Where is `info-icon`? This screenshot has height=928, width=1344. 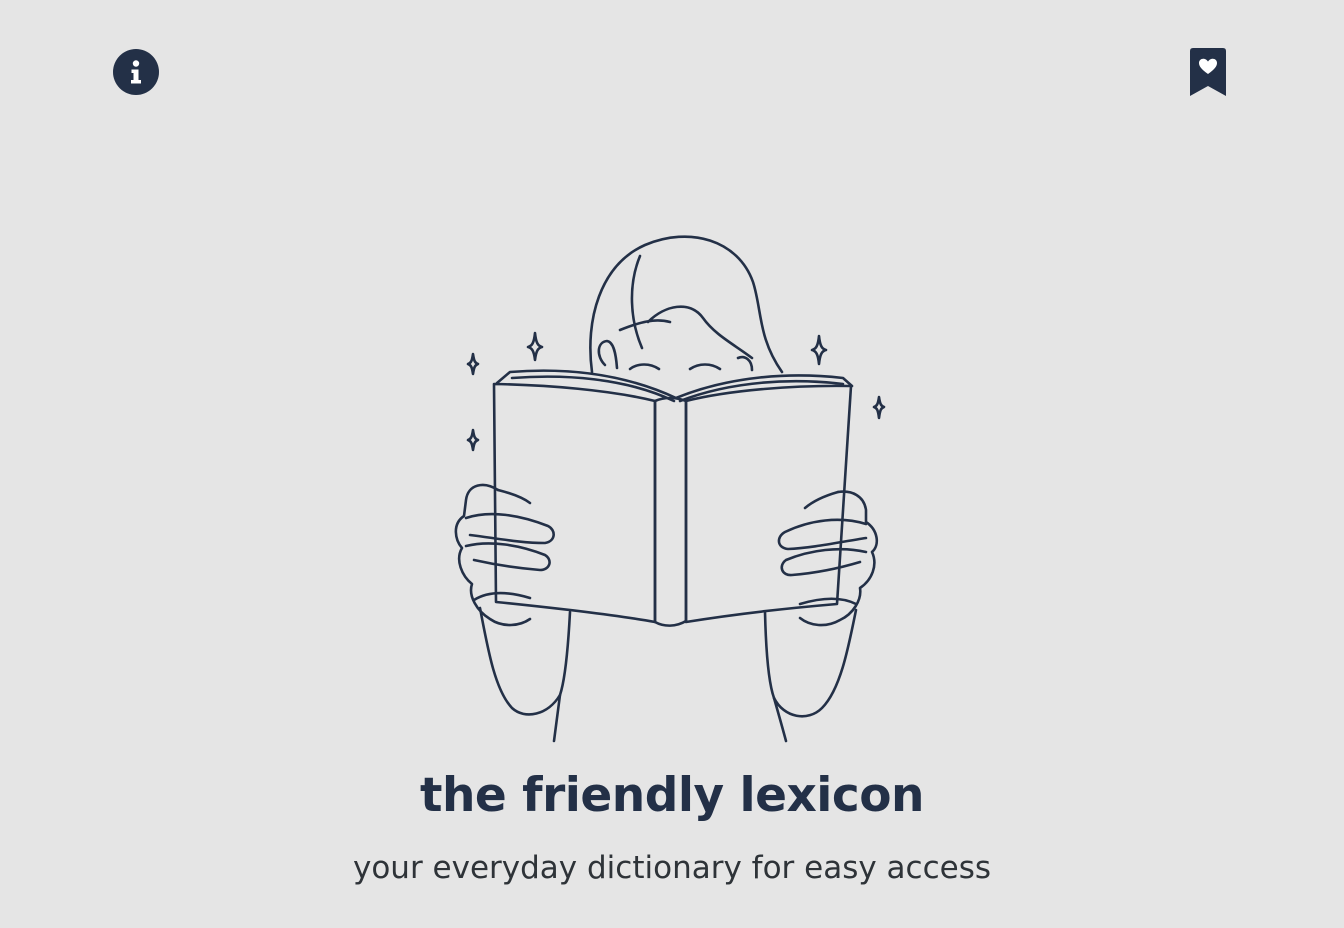 info-icon is located at coordinates (136, 72).